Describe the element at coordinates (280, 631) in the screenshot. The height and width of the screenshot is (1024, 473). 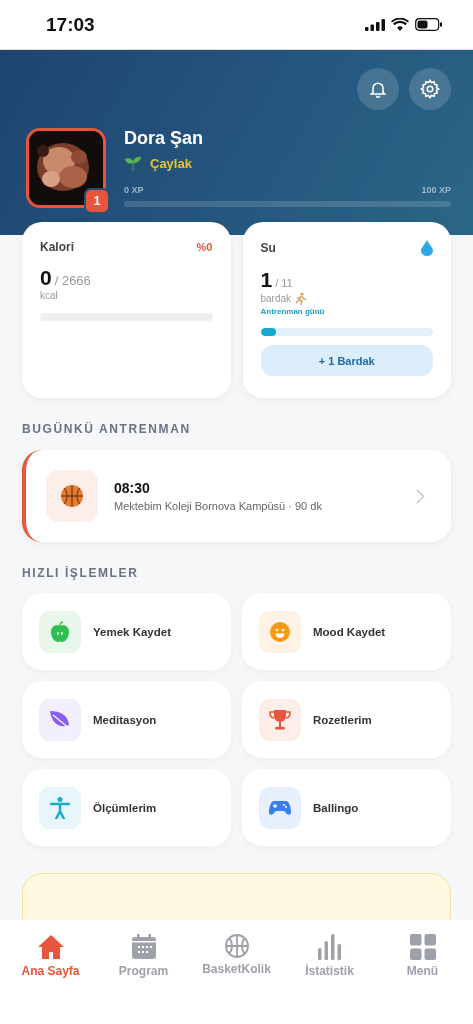
I see `smiley-icon` at that location.